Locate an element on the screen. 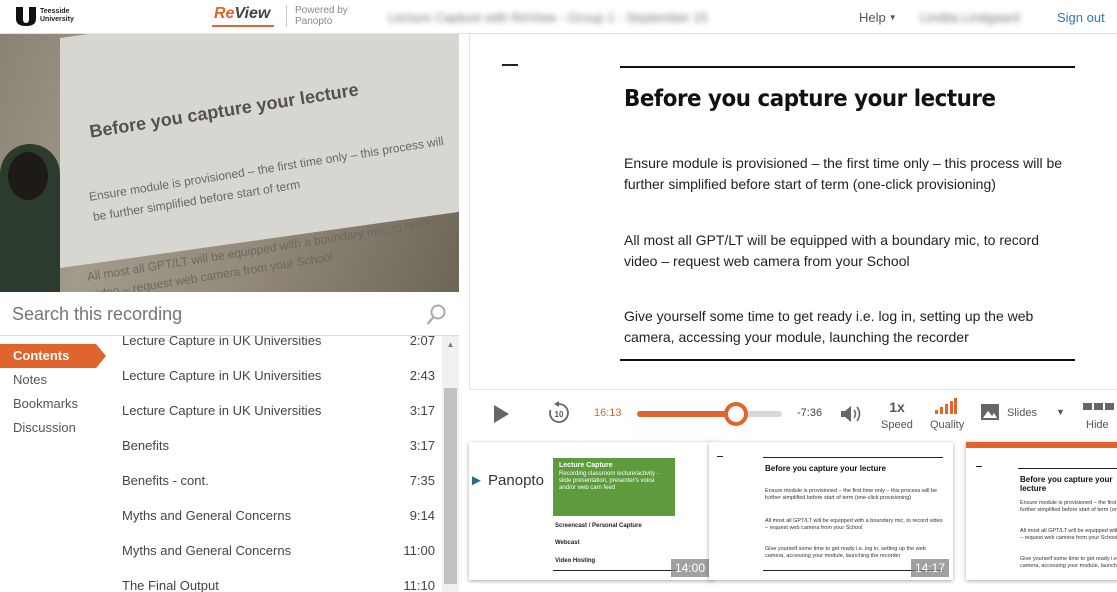 The image size is (1117, 592). hide-label: Hide is located at coordinates (1097, 425).